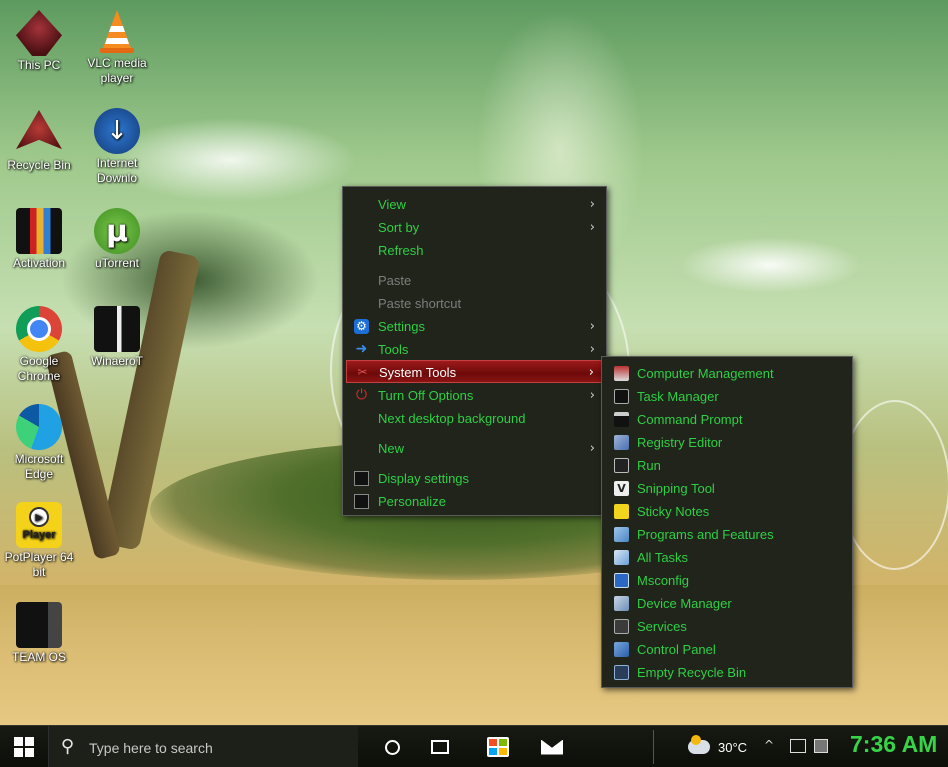  I want to click on desktop-icon-label: This PC, so click(39, 65).